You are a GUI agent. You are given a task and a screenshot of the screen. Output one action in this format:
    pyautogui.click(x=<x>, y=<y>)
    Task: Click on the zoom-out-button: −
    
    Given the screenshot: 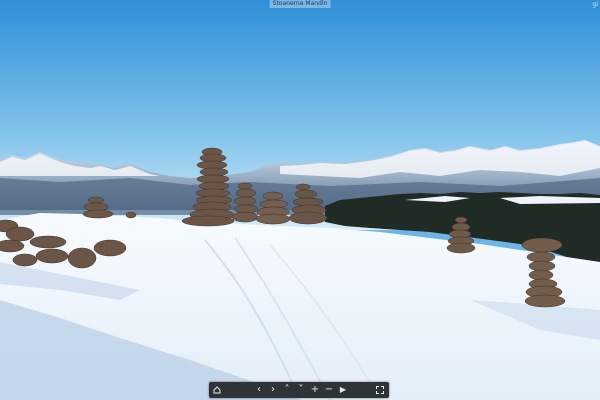 What is the action you would take?
    pyautogui.click(x=329, y=390)
    